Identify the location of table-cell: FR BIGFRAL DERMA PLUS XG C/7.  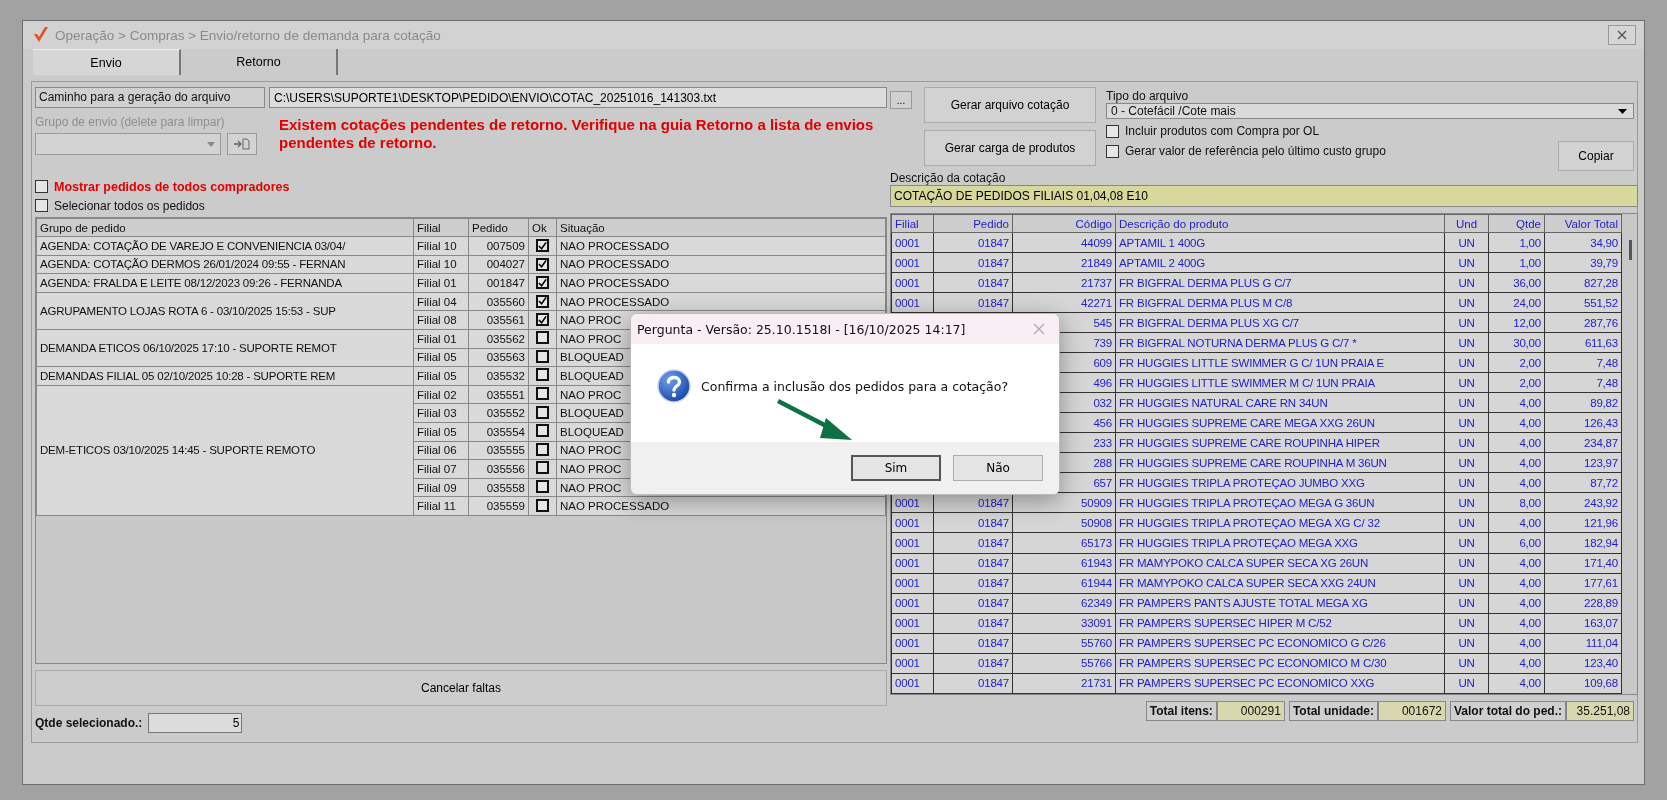
(1209, 322).